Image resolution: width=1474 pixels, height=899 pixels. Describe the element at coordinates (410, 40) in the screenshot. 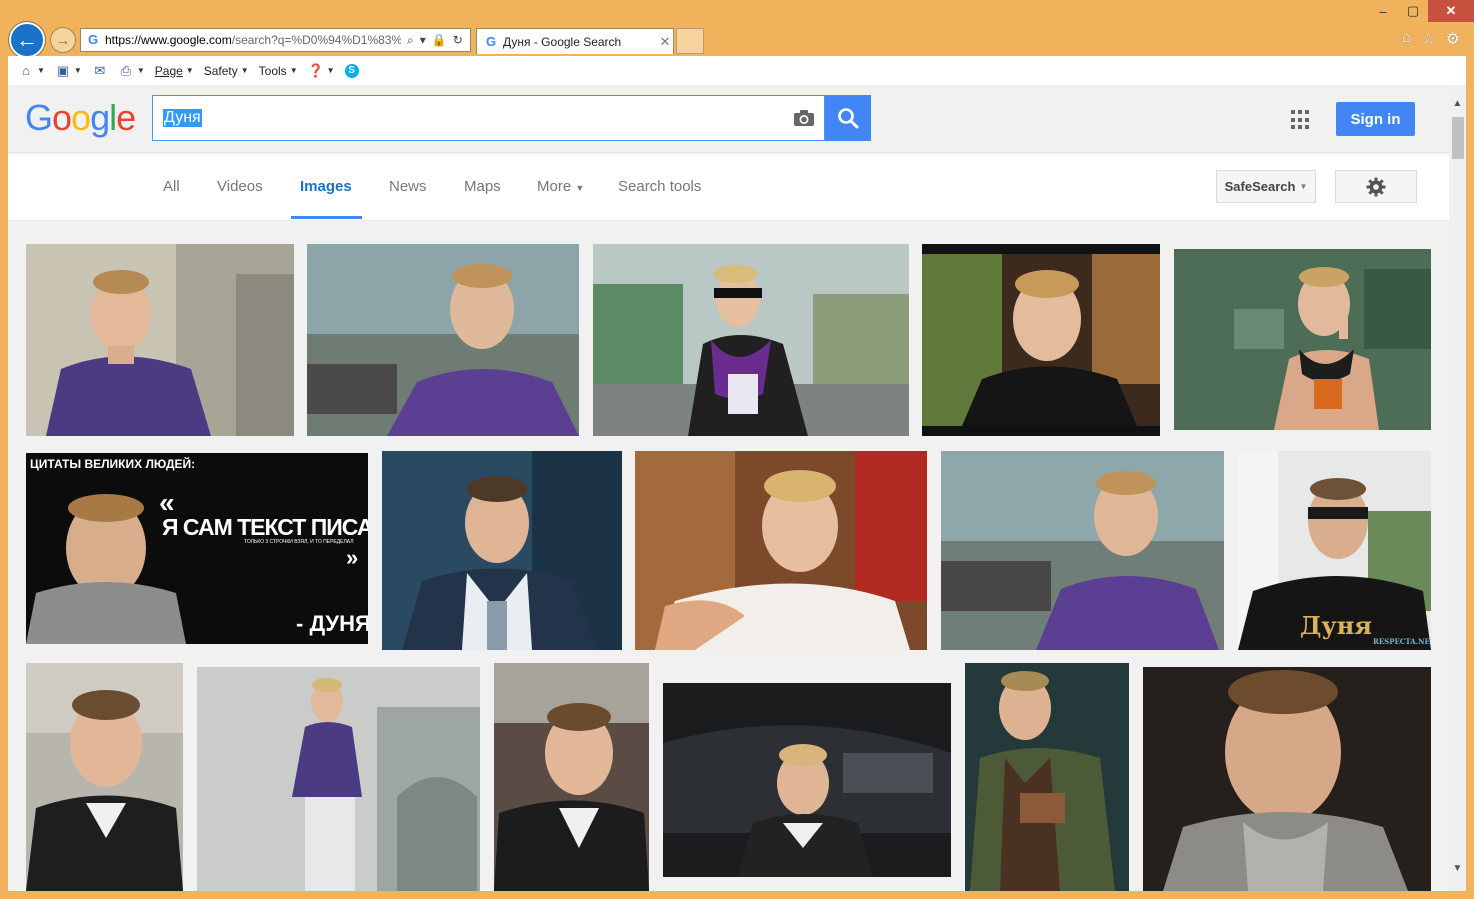

I see `search-icon: ⌕` at that location.